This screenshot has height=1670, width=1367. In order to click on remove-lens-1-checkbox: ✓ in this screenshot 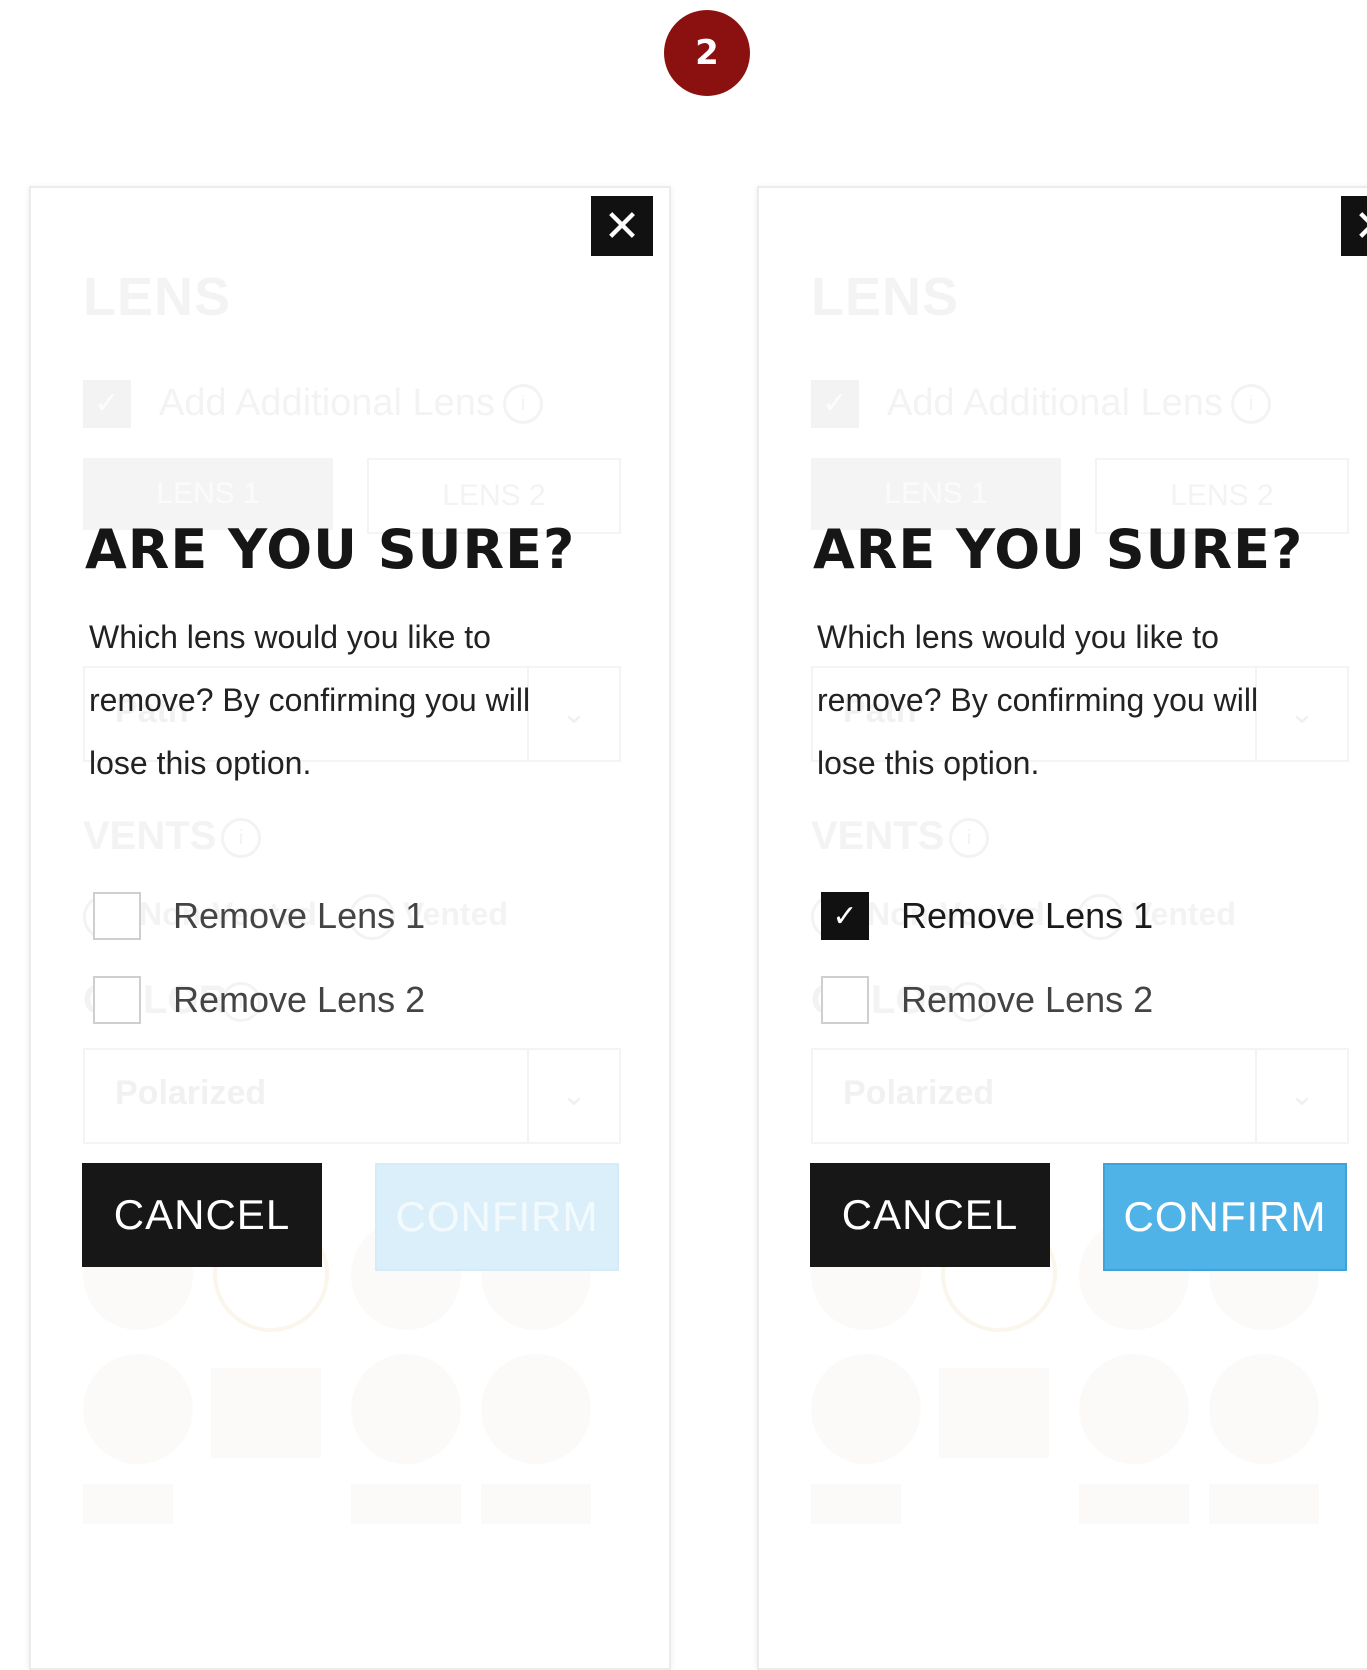, I will do `click(845, 916)`.